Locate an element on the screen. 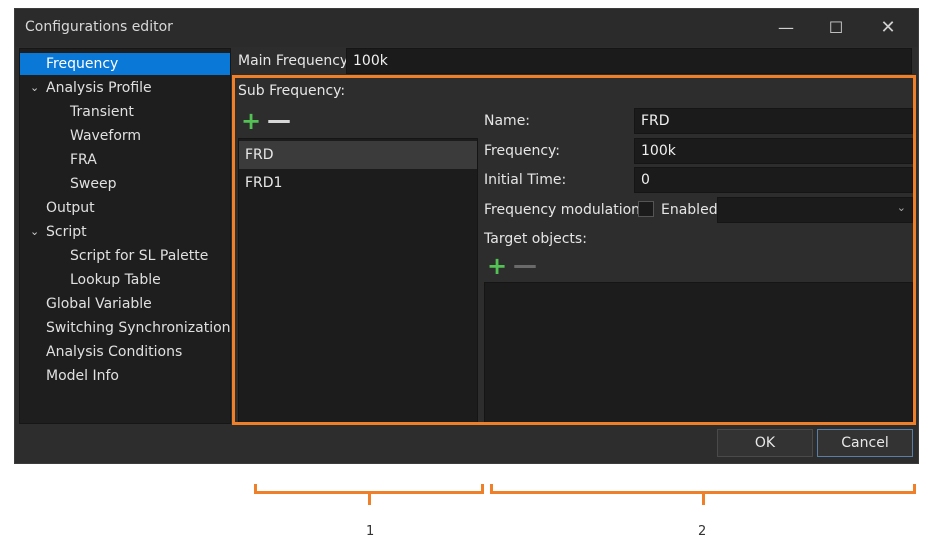 The image size is (934, 544). tree-item-script-for-sl-palette: Script for SL Palette is located at coordinates (125, 256).